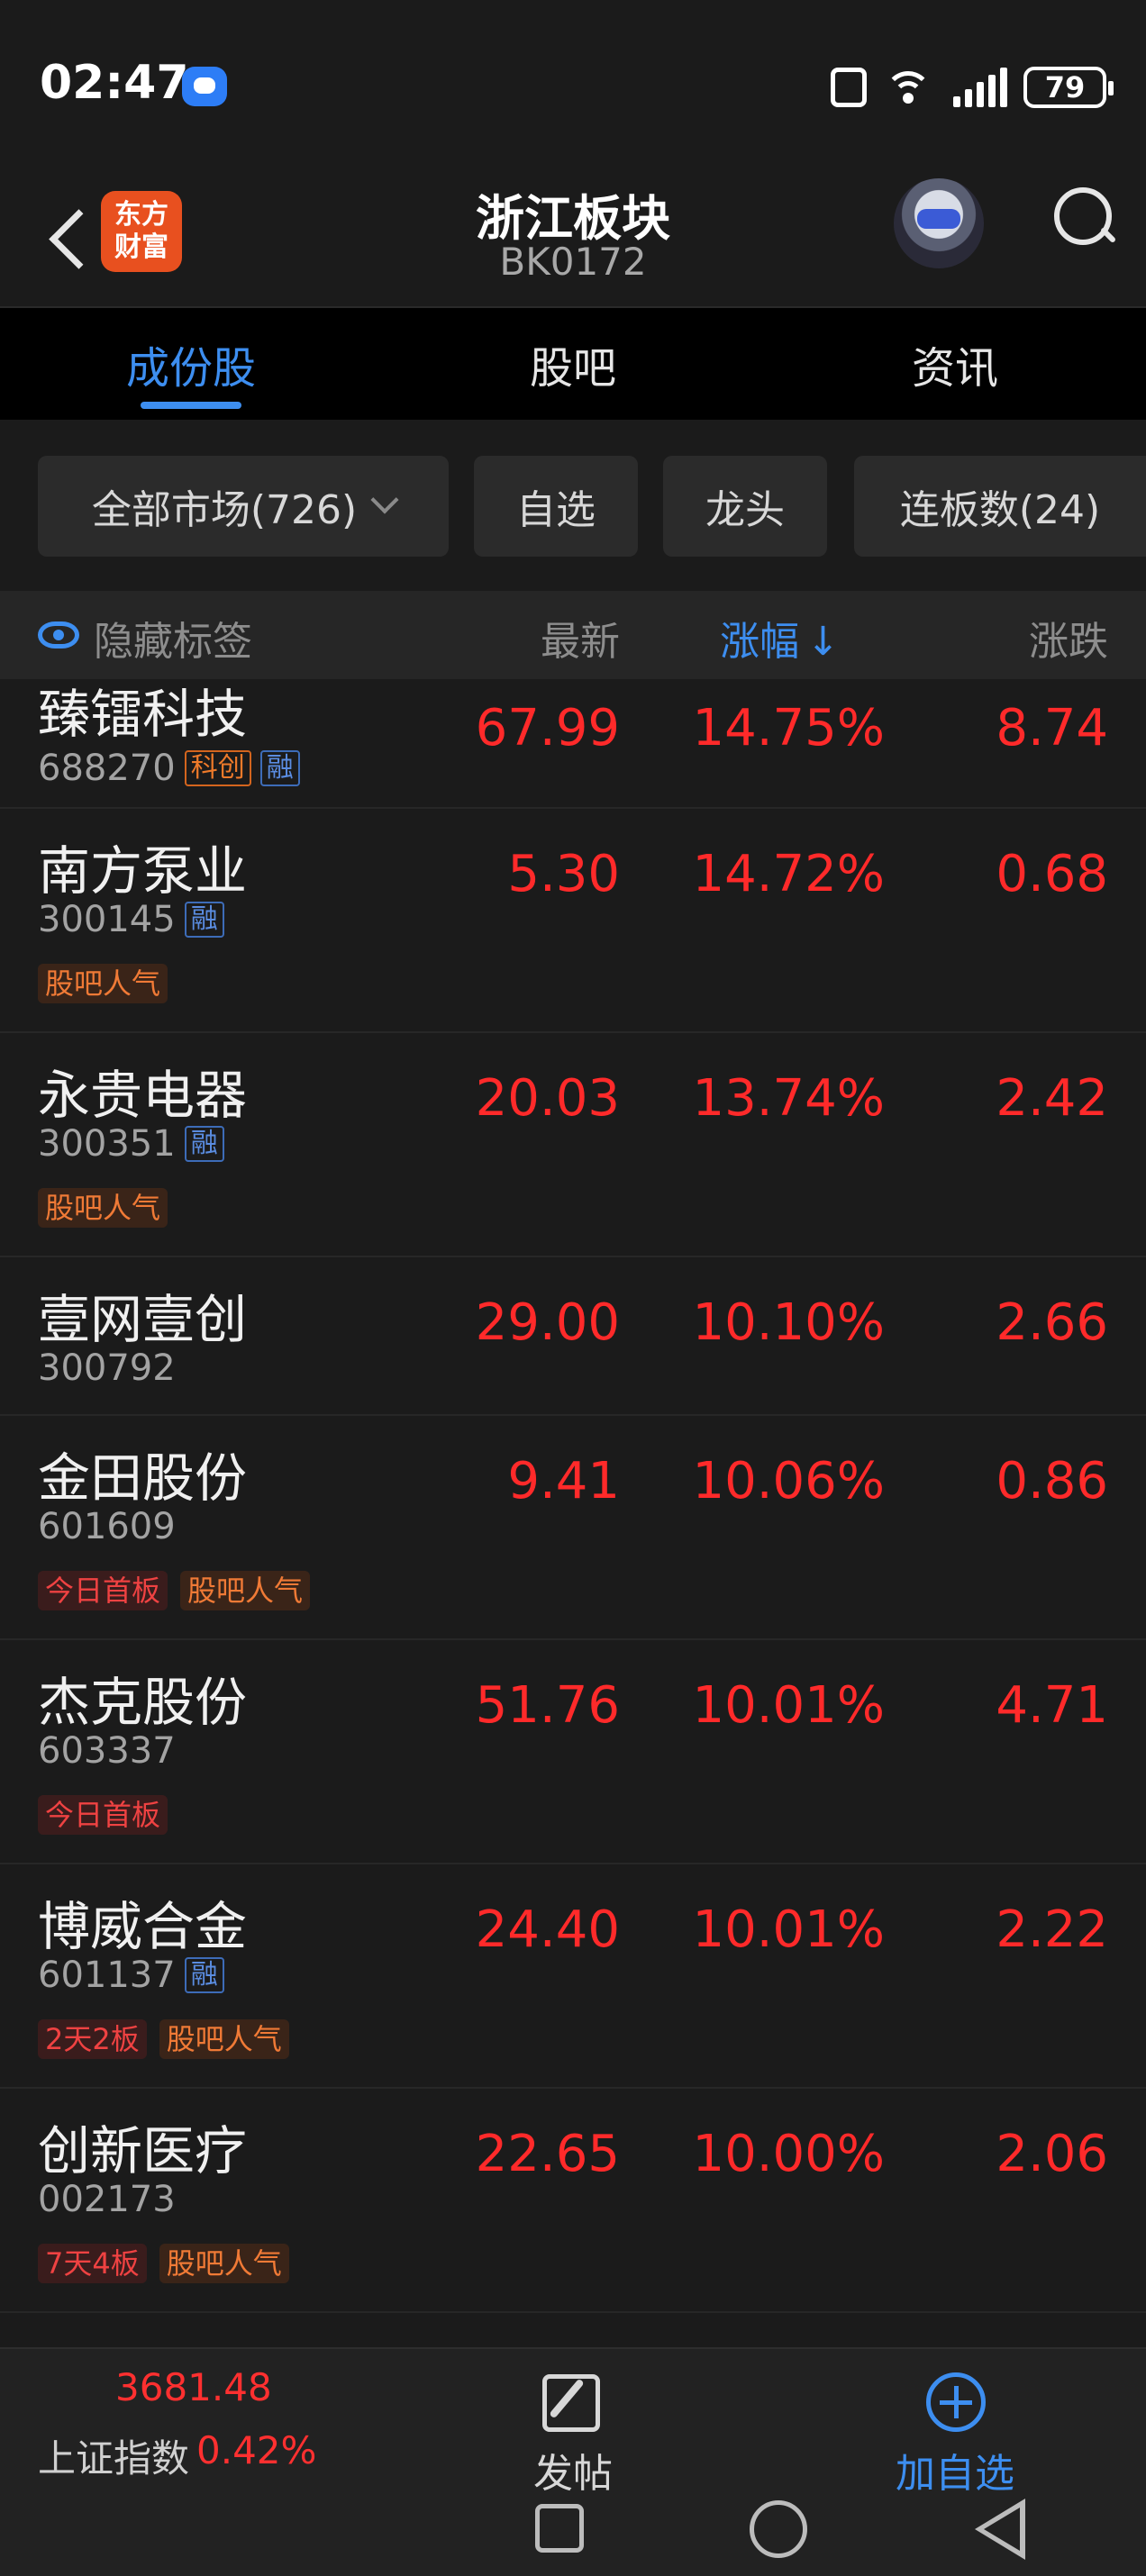 The height and width of the screenshot is (2576, 1146). I want to click on stock-row: 壹网壹创 300792 29.00 10.10% 2.66, so click(573, 1336).